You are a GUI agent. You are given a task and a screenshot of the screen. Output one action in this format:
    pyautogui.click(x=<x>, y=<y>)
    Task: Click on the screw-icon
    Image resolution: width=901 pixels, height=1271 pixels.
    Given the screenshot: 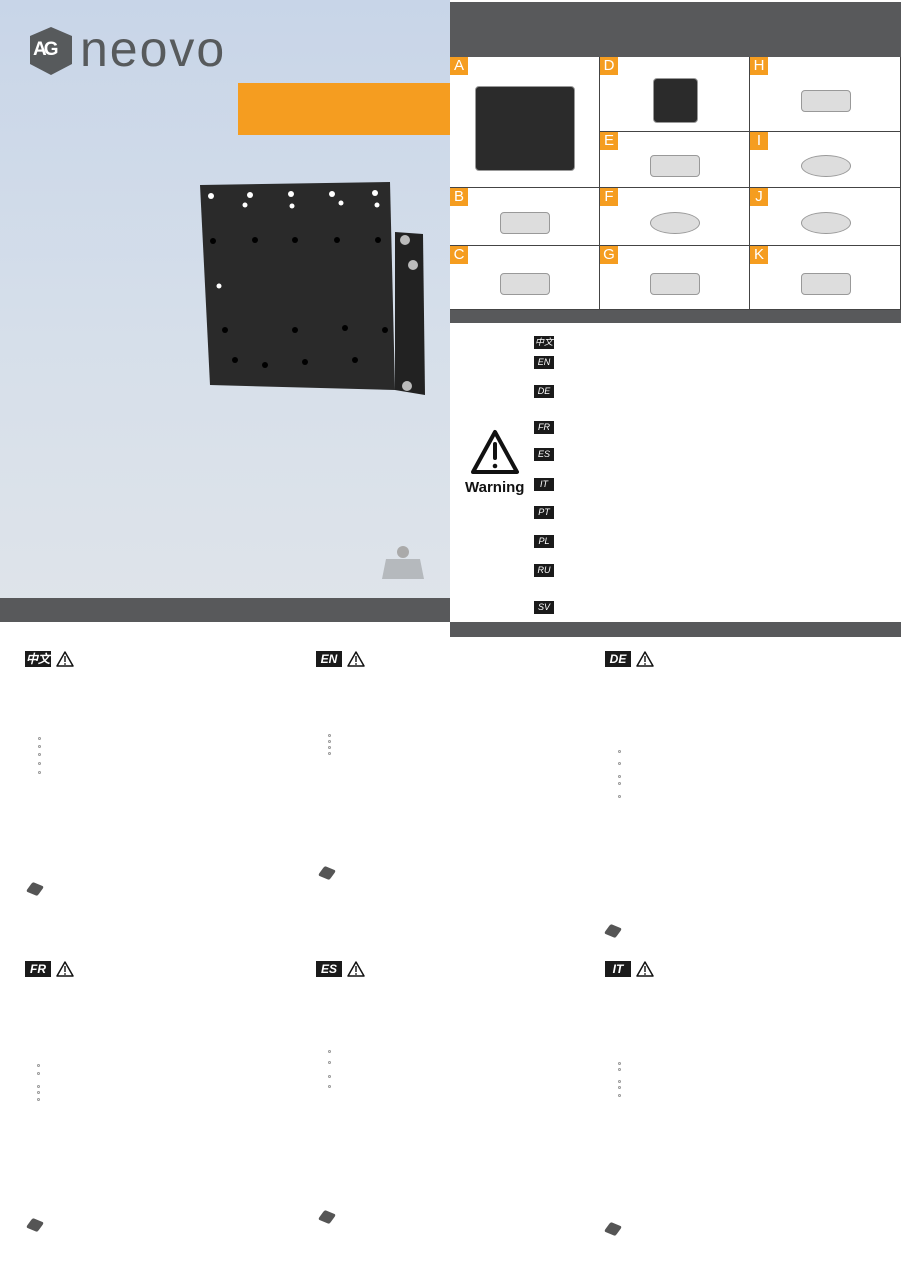 What is the action you would take?
    pyautogui.click(x=825, y=284)
    